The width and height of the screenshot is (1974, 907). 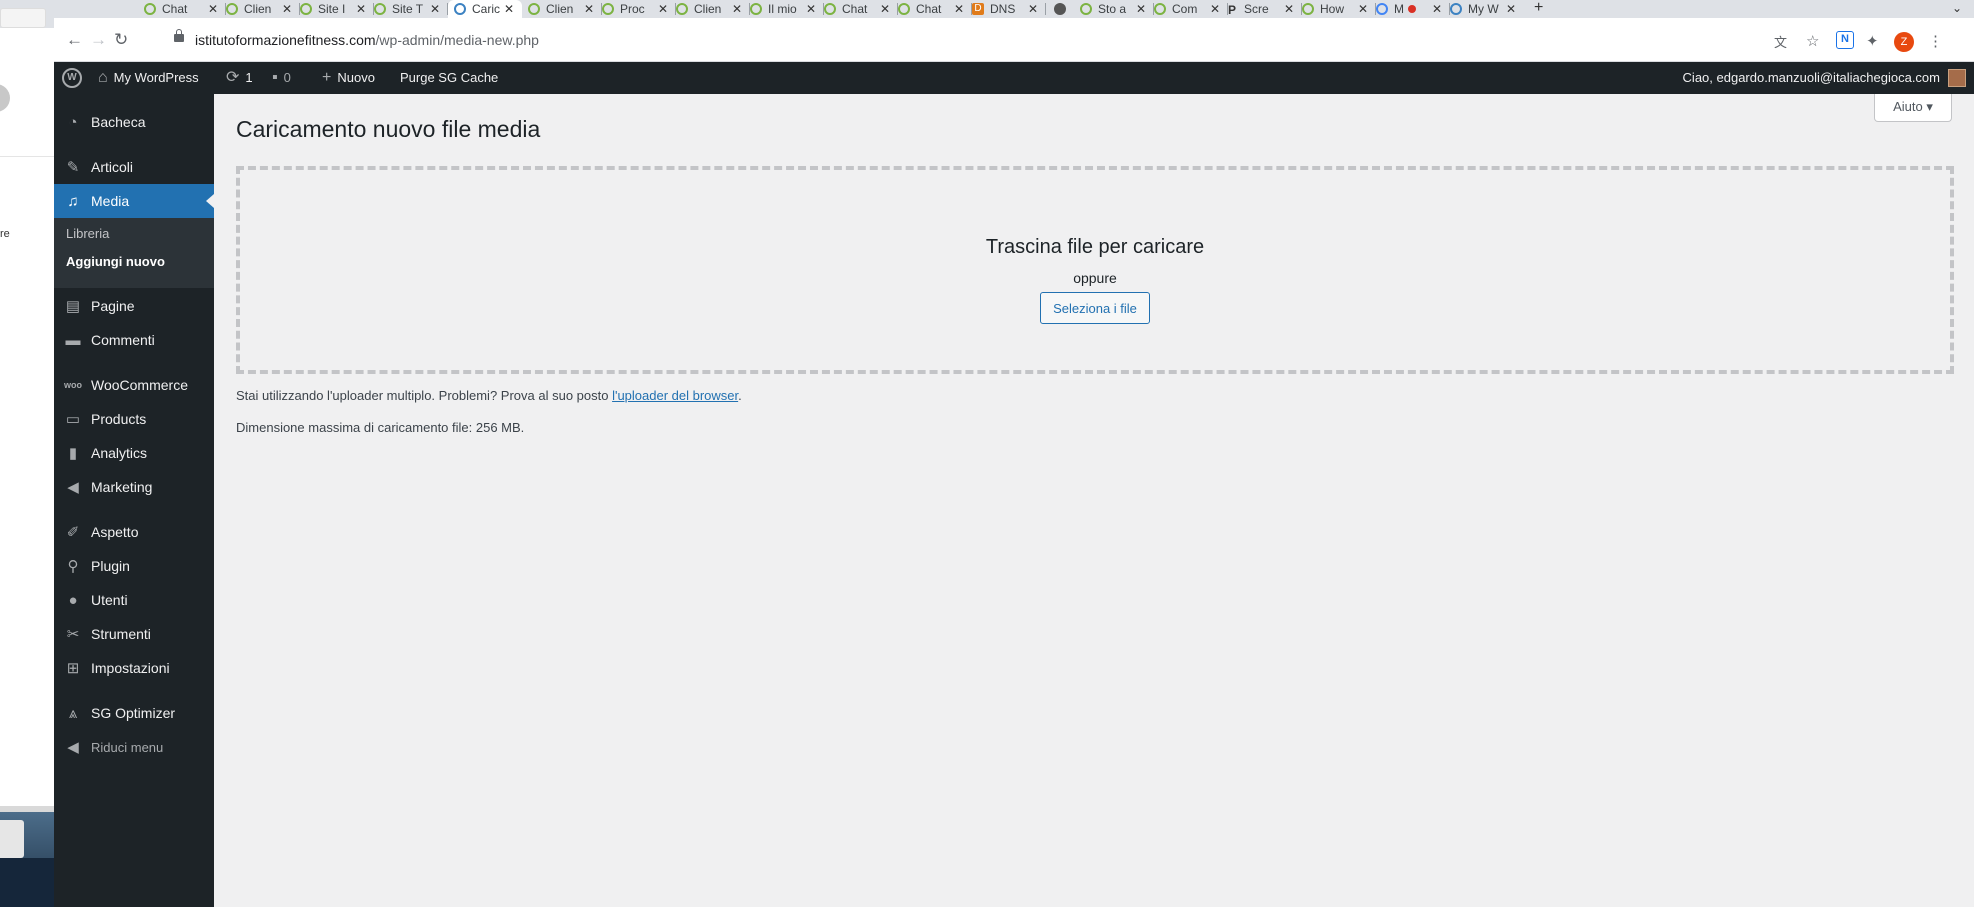 I want to click on browser-tab: My W ✕, so click(x=1487, y=9).